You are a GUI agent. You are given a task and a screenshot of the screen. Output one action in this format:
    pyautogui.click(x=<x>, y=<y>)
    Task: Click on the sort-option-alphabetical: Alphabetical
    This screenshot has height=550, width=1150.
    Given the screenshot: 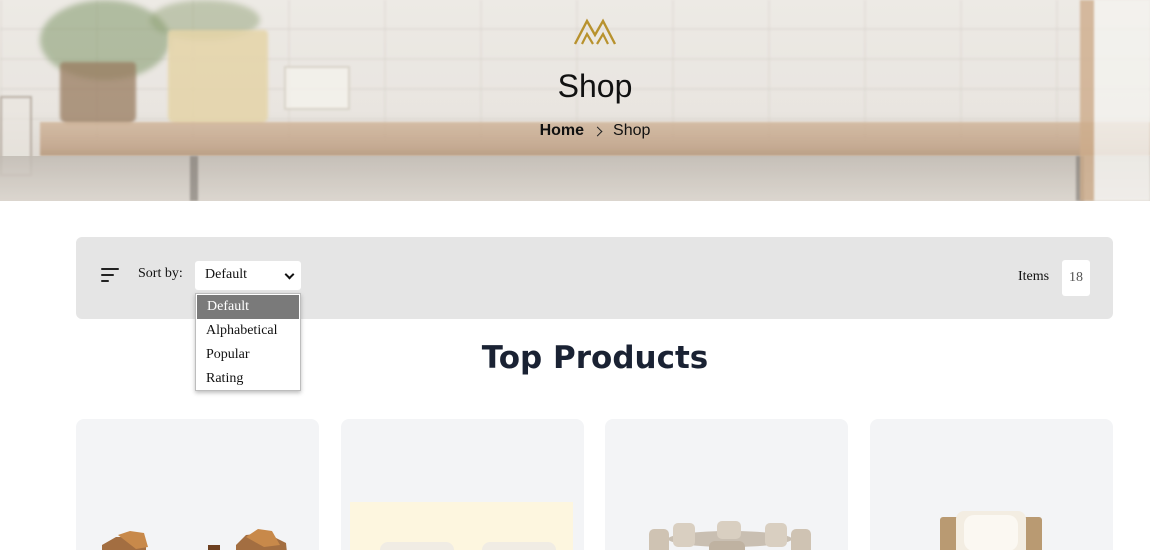 What is the action you would take?
    pyautogui.click(x=248, y=331)
    